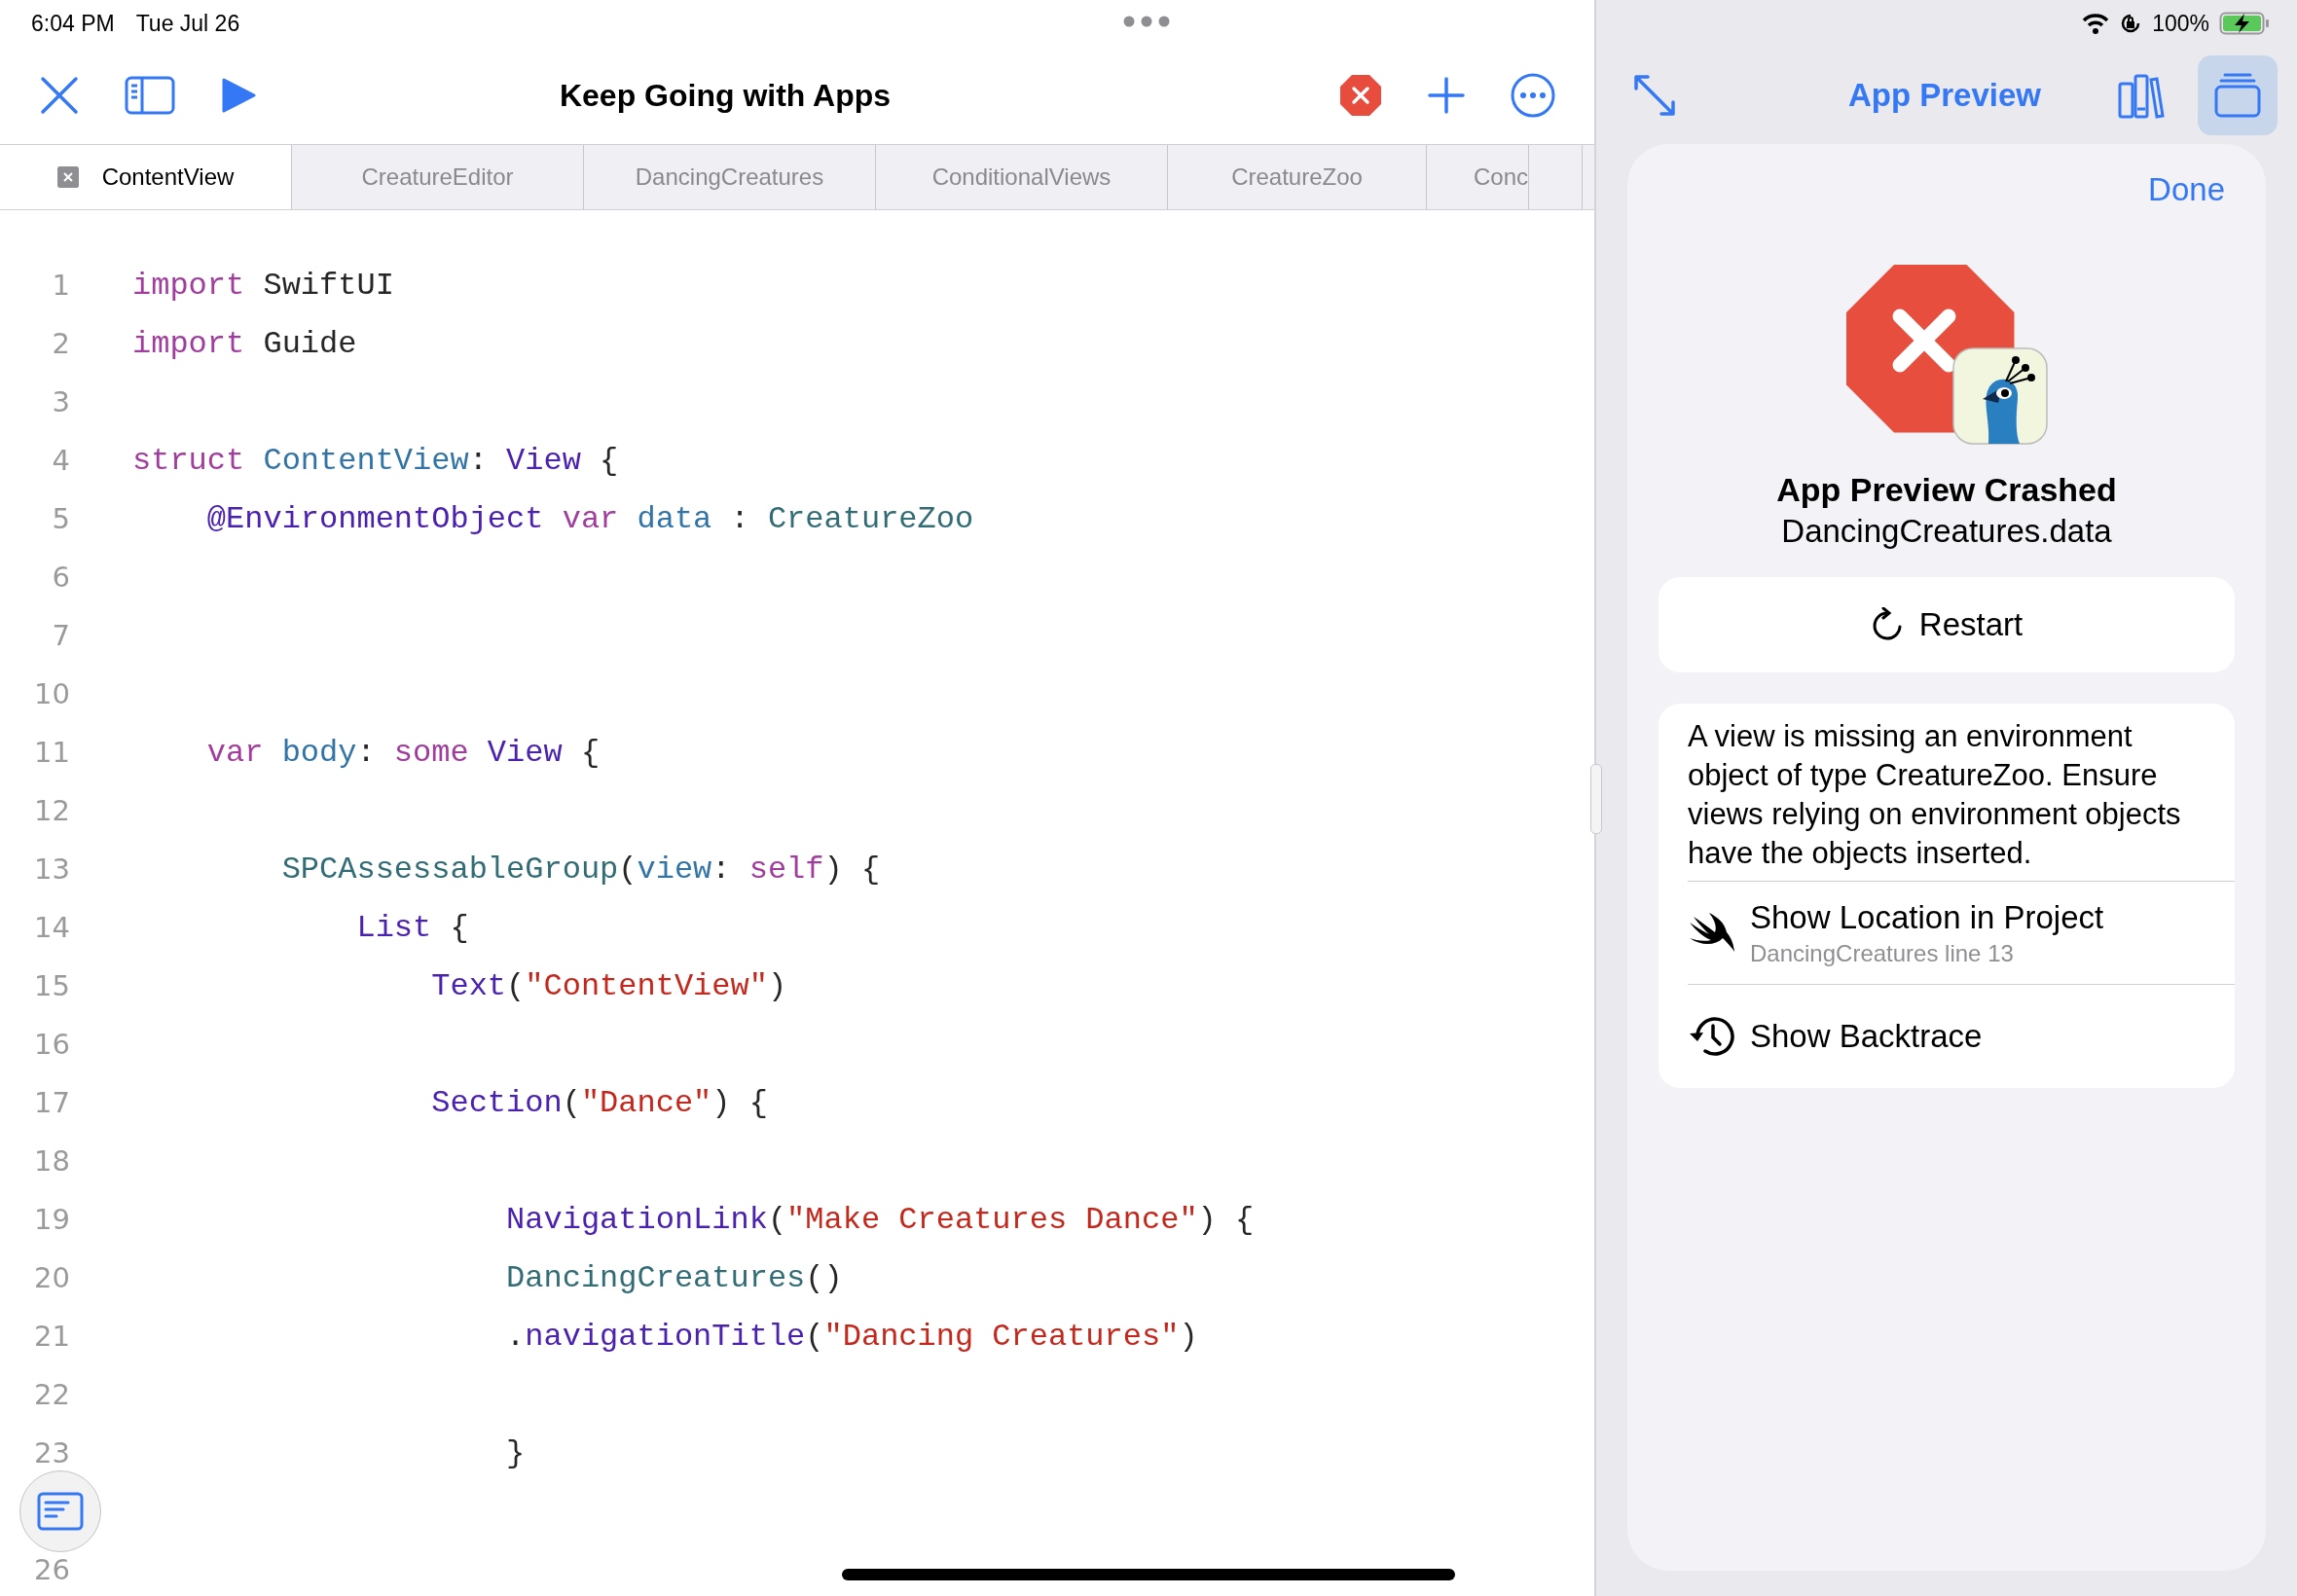 Image resolution: width=2297 pixels, height=1596 pixels. What do you see at coordinates (599, 1103) in the screenshot?
I see `code-line: Section("Dance") {` at bounding box center [599, 1103].